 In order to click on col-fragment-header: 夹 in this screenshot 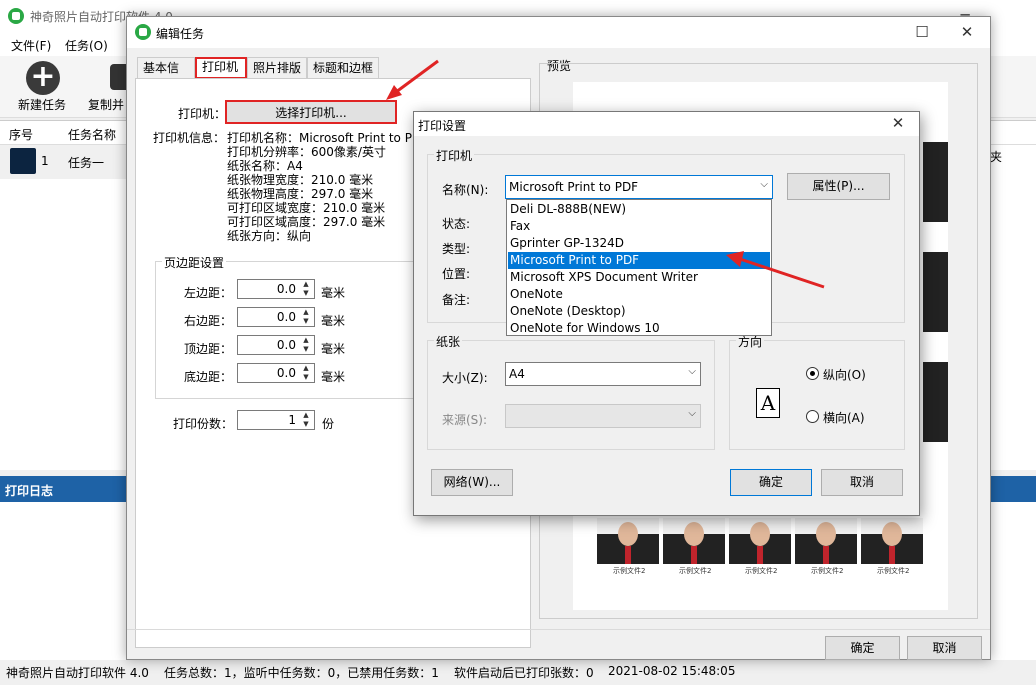, I will do `click(996, 157)`.